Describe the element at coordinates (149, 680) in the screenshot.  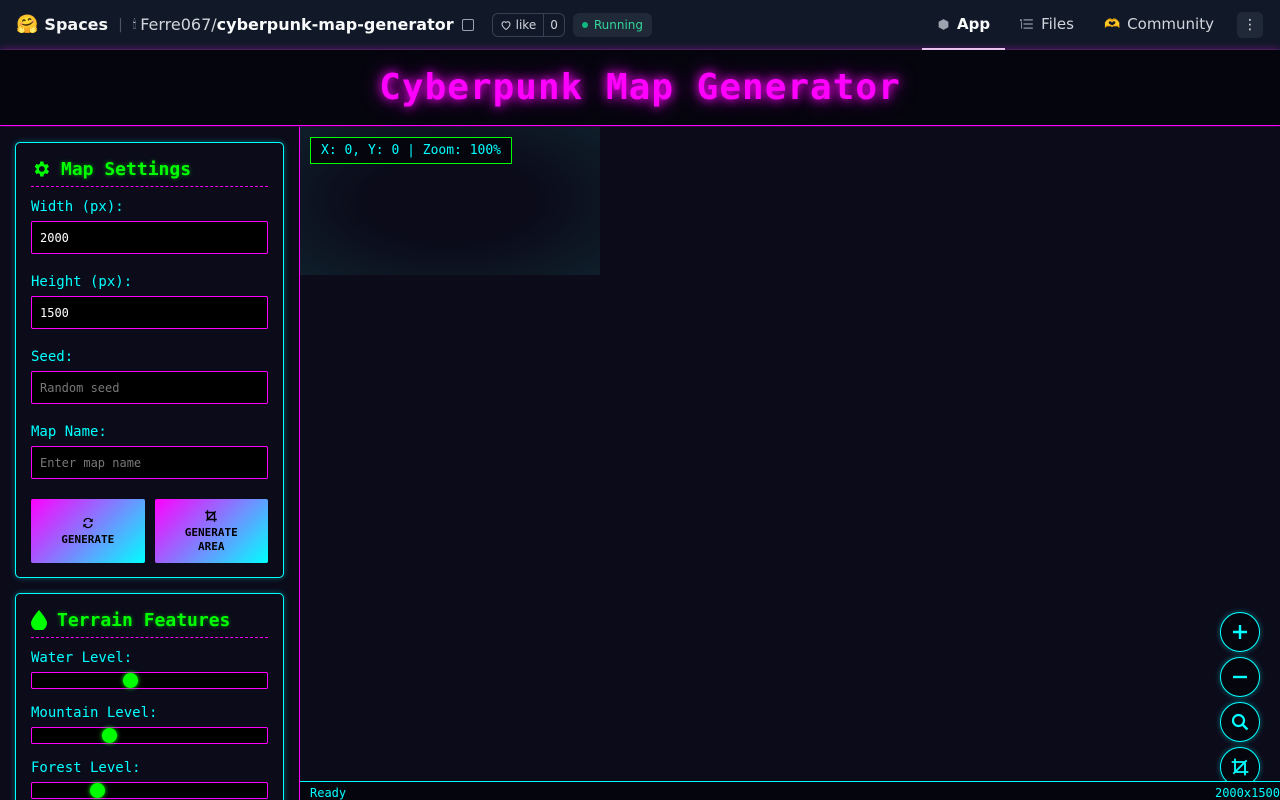
I see `water-level-slider` at that location.